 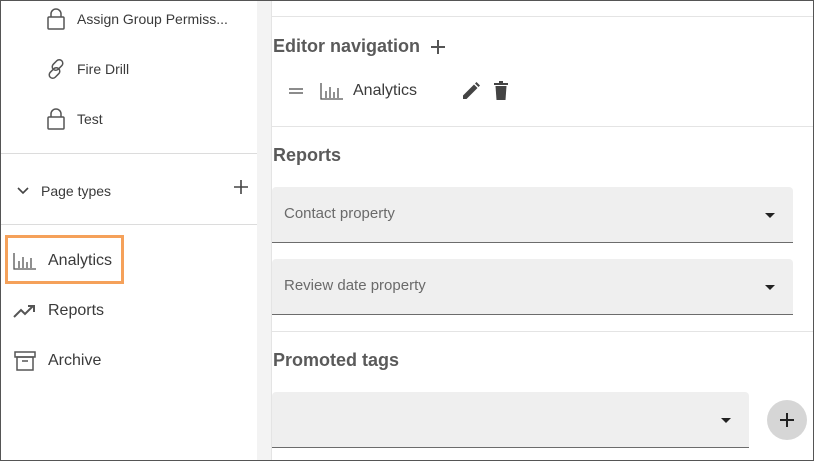 I want to click on archive-icon, so click(x=25, y=361).